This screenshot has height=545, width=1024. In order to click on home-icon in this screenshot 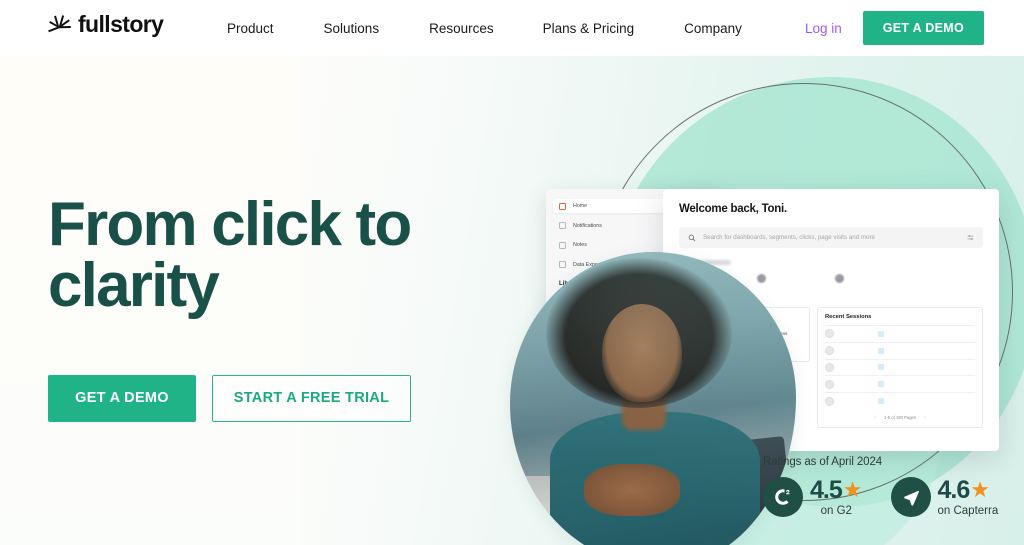, I will do `click(562, 206)`.